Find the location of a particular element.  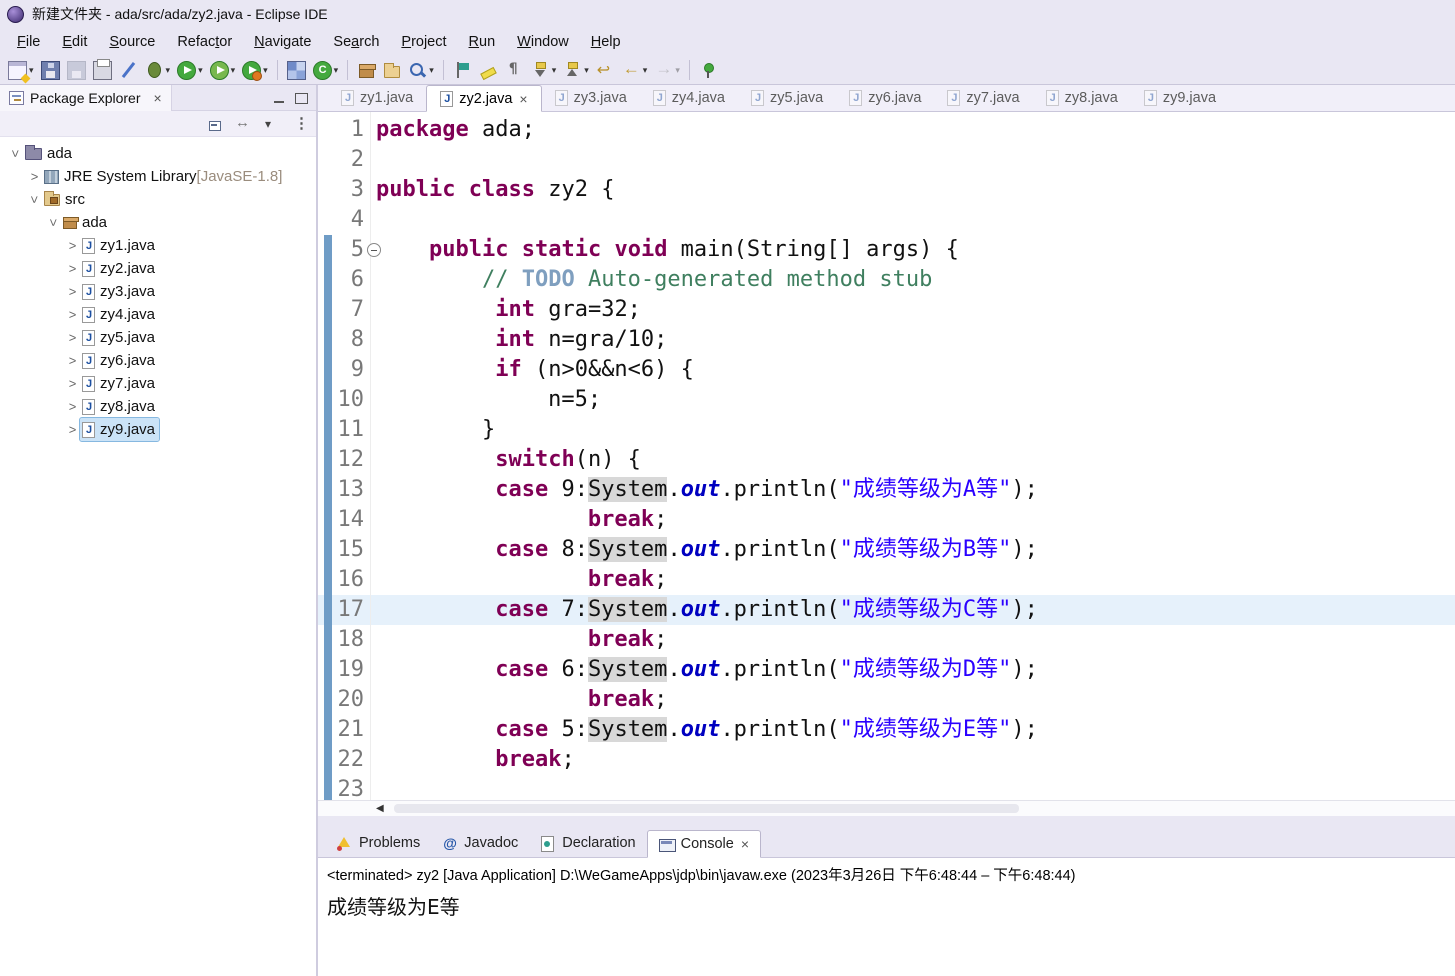

tree-item-zy9-java: > zy9.java is located at coordinates (158, 429).